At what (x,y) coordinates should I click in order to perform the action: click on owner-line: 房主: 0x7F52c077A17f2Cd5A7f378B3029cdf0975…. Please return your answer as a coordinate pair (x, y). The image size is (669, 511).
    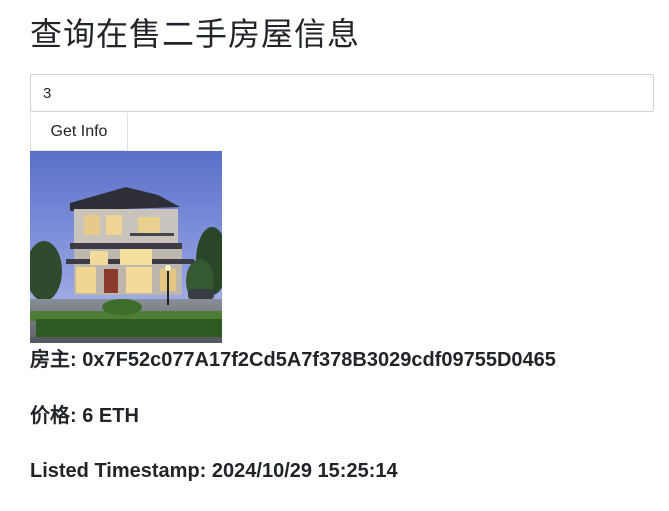
    Looking at the image, I should click on (293, 360).